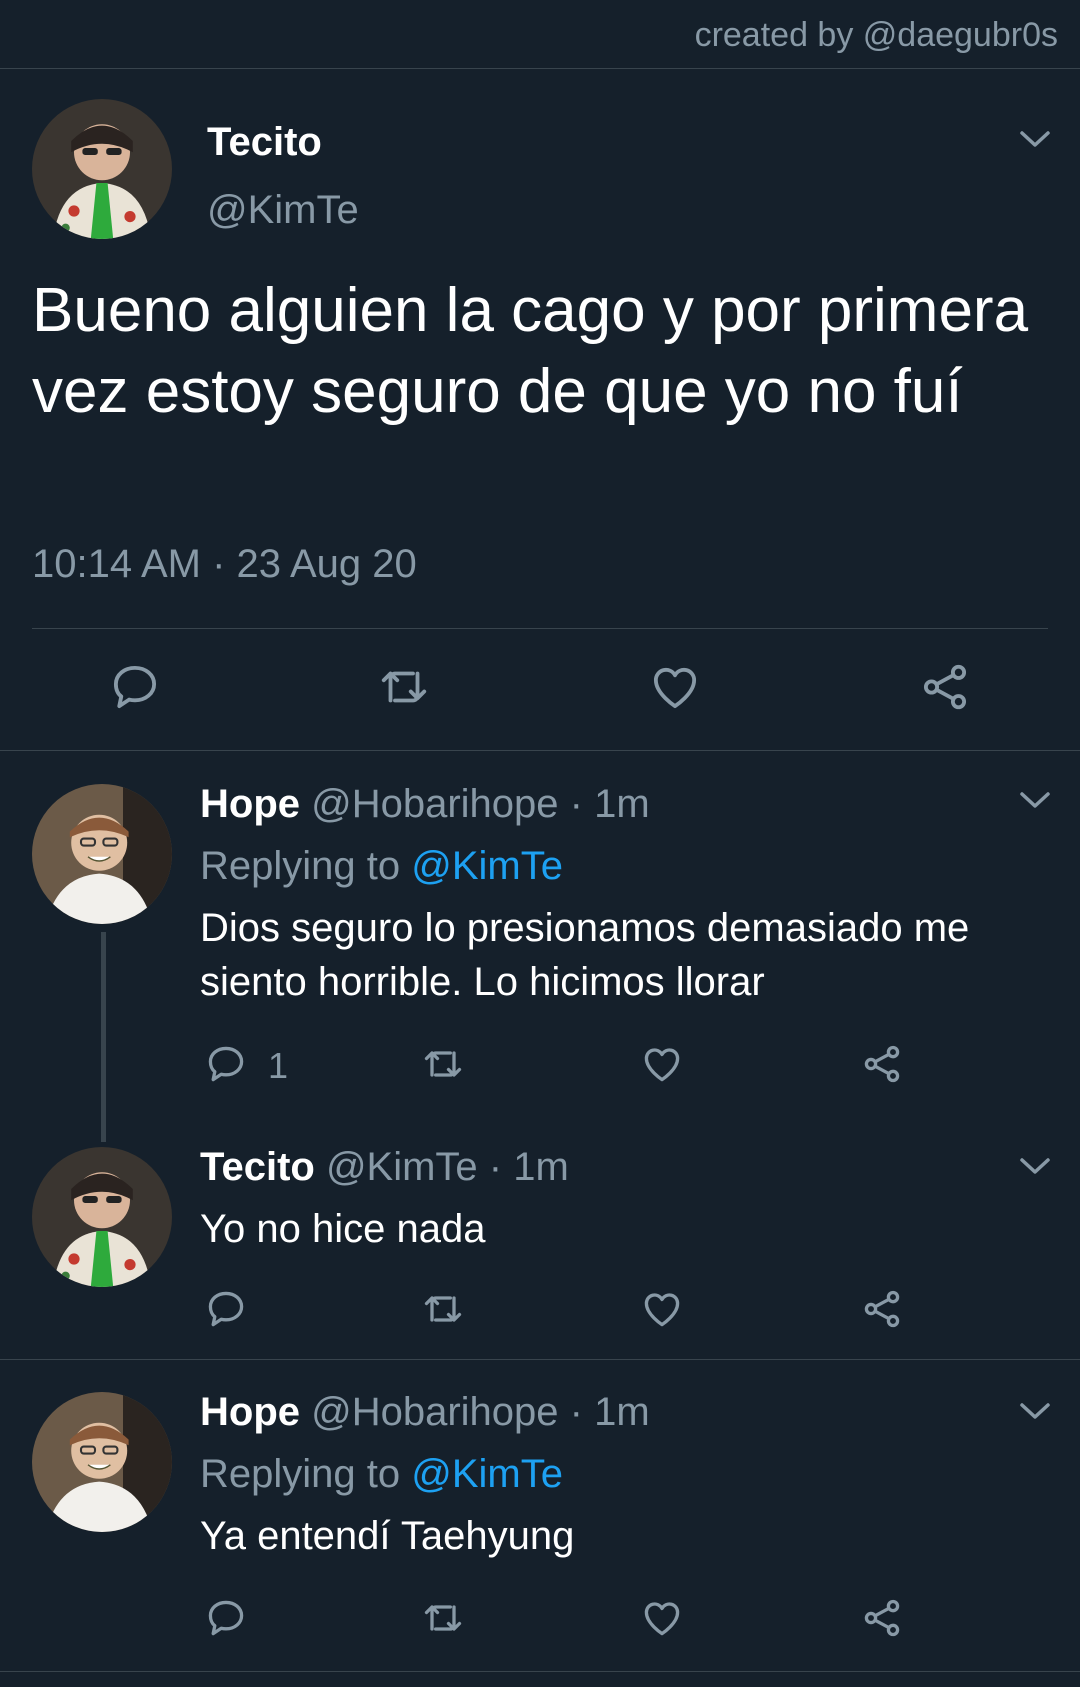 This screenshot has height=1687, width=1080. I want to click on author-handle-time: @KimTe · 1m, so click(442, 1167).